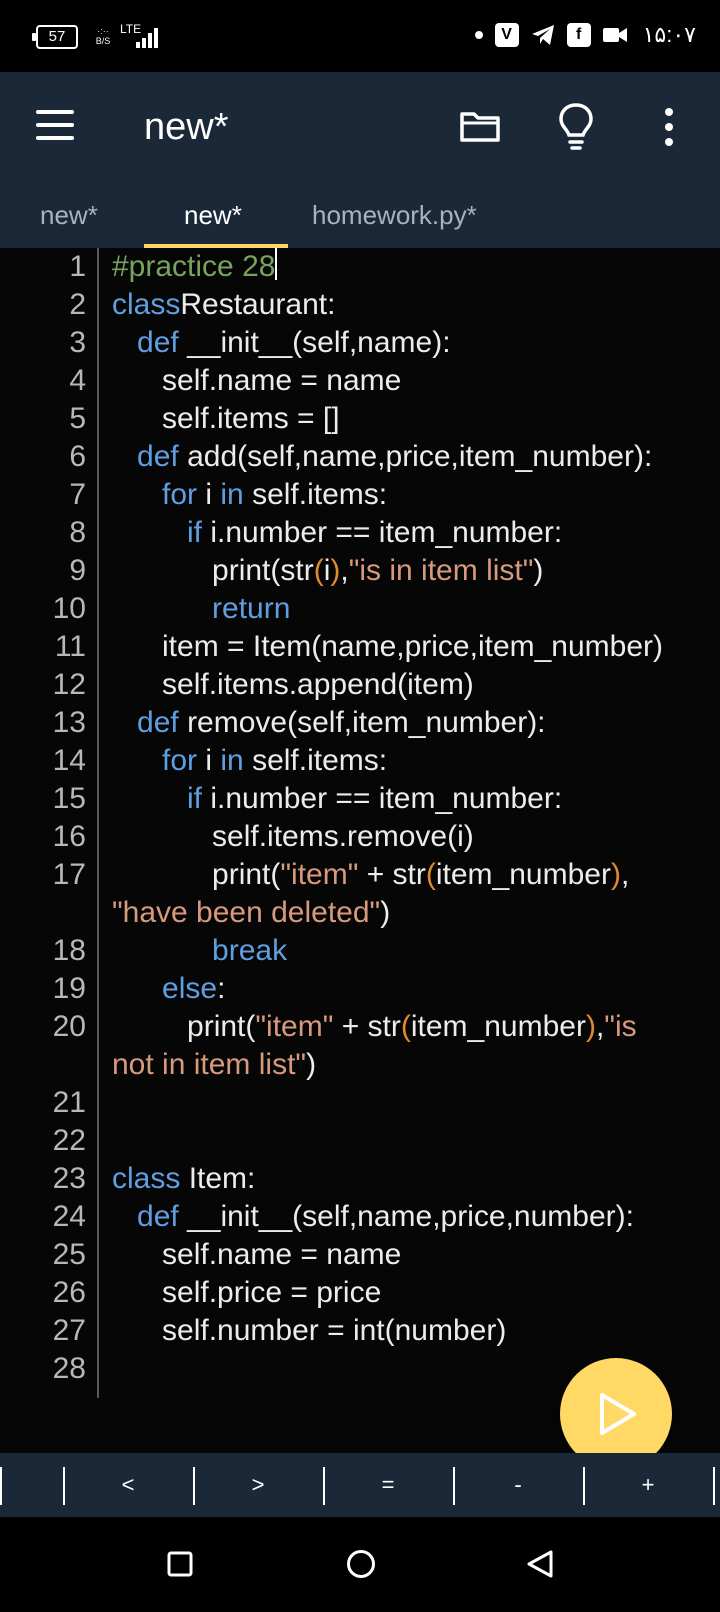  I want to click on line-number: 10, so click(69, 608).